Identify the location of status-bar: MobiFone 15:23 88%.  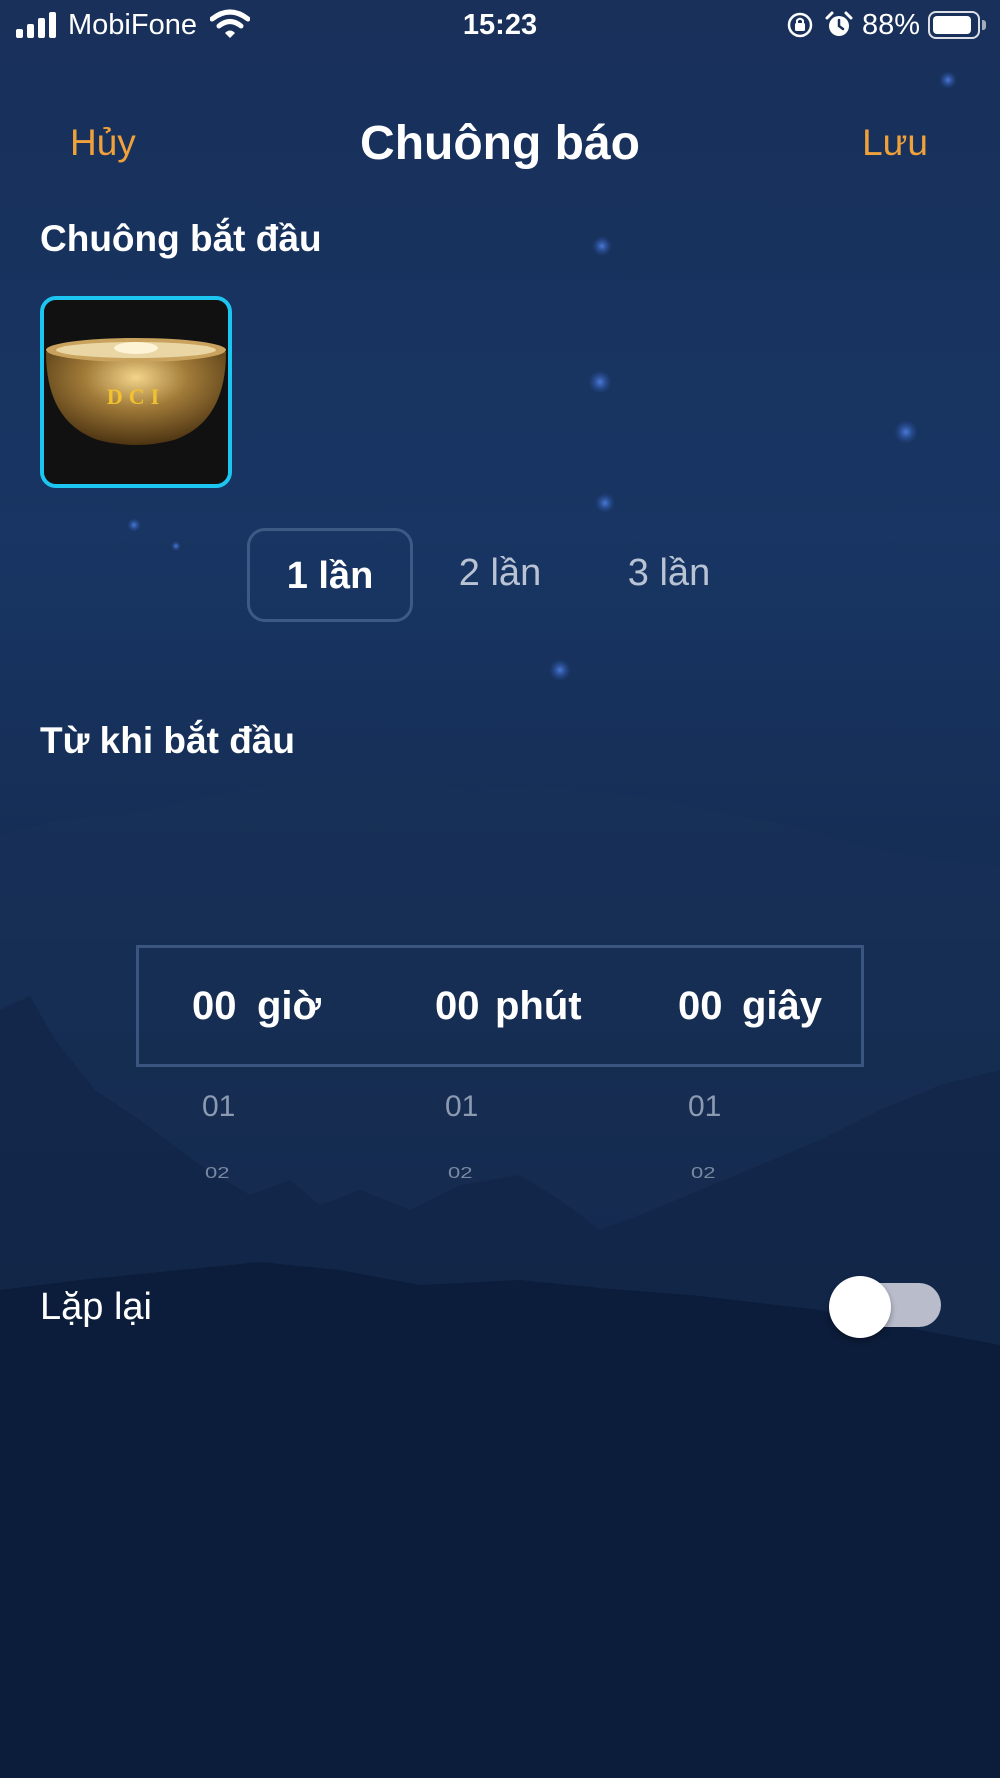
(500, 25).